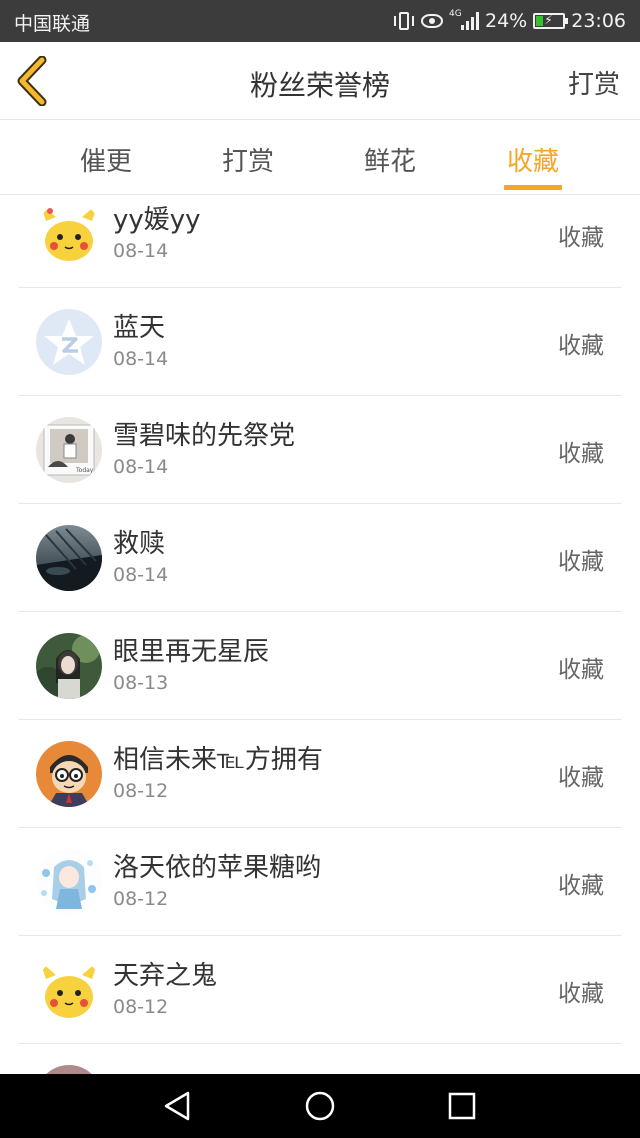 The height and width of the screenshot is (1138, 640). I want to click on list-item: 蓝天 08-14 收藏, so click(320, 342).